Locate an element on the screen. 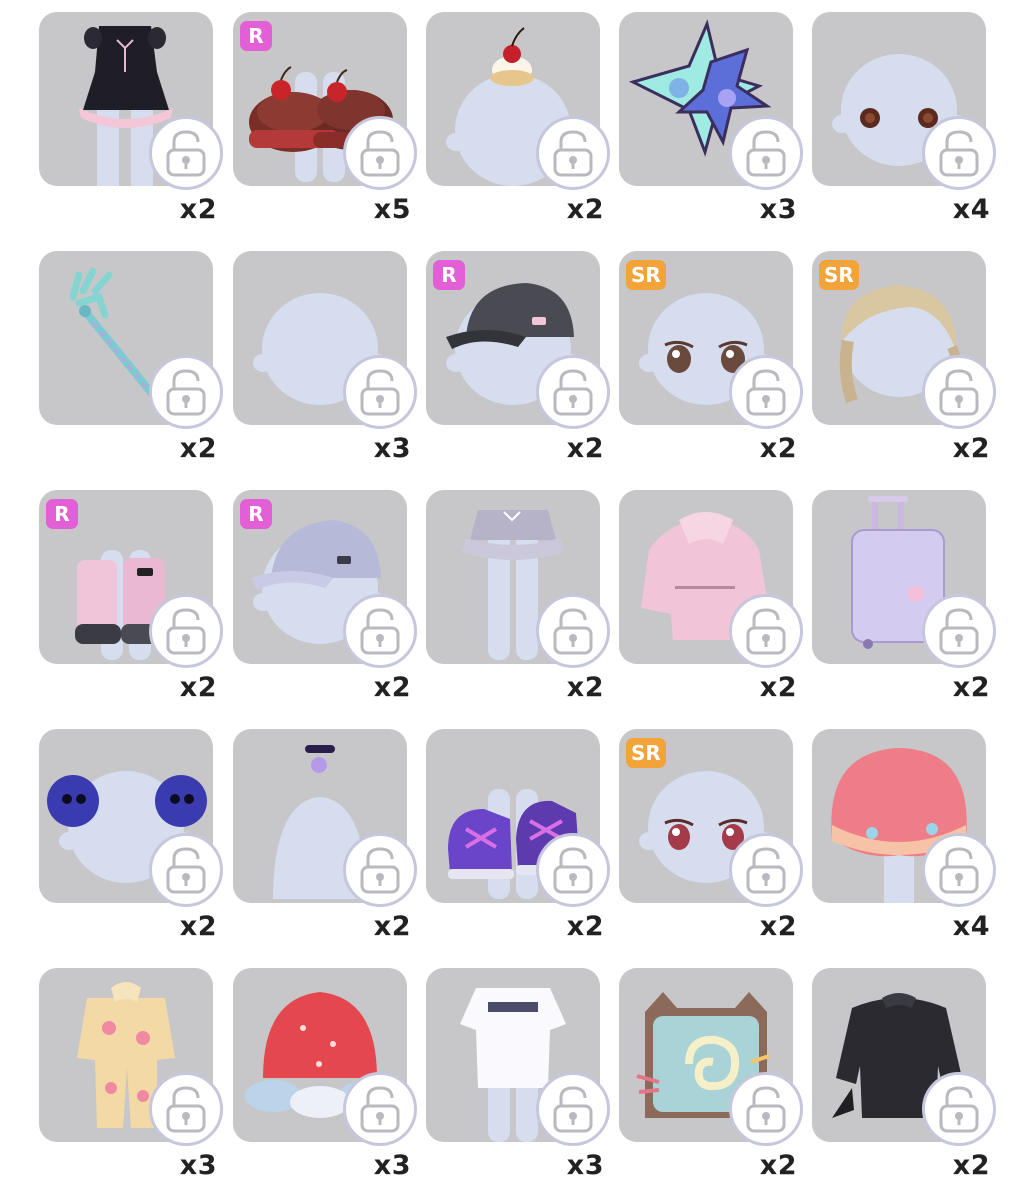 The image size is (1024, 1200). item-tile: R x5 is located at coordinates (325, 128).